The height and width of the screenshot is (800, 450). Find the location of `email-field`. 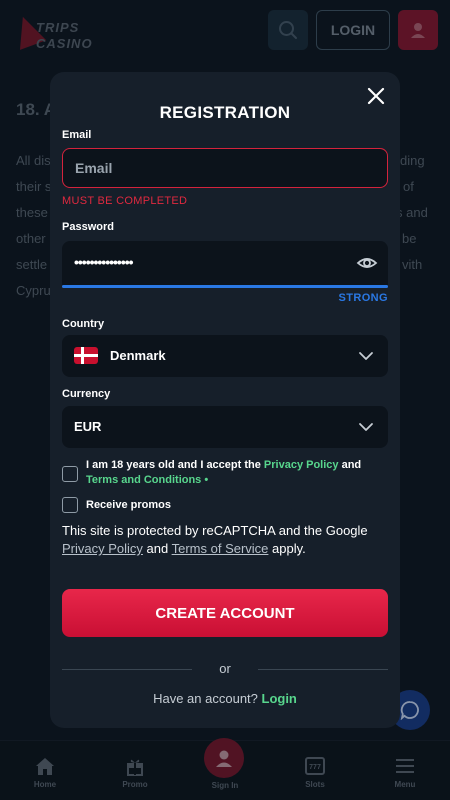

email-field is located at coordinates (225, 168).